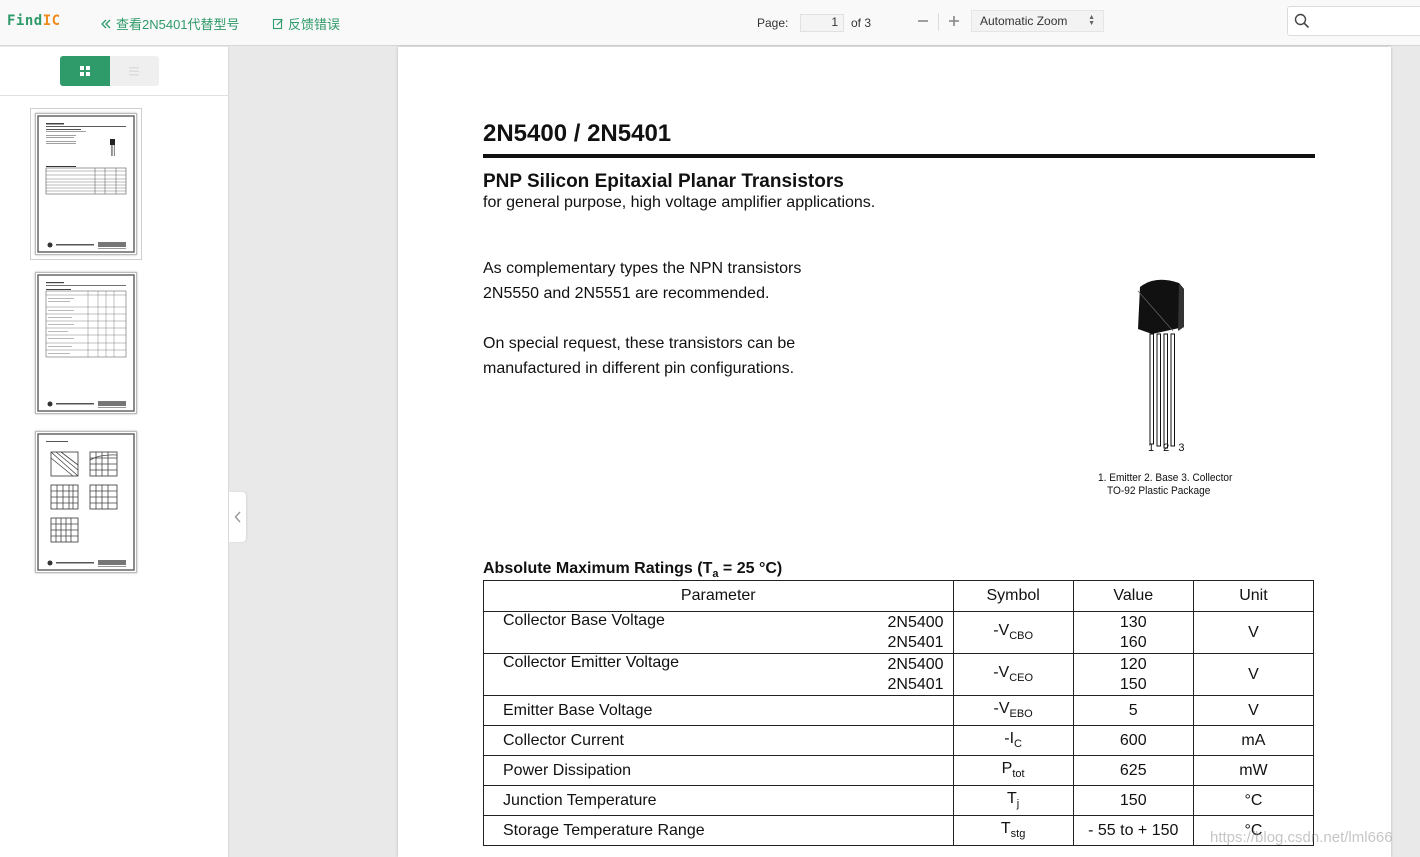  What do you see at coordinates (899, 156) in the screenshot?
I see `title-rule` at bounding box center [899, 156].